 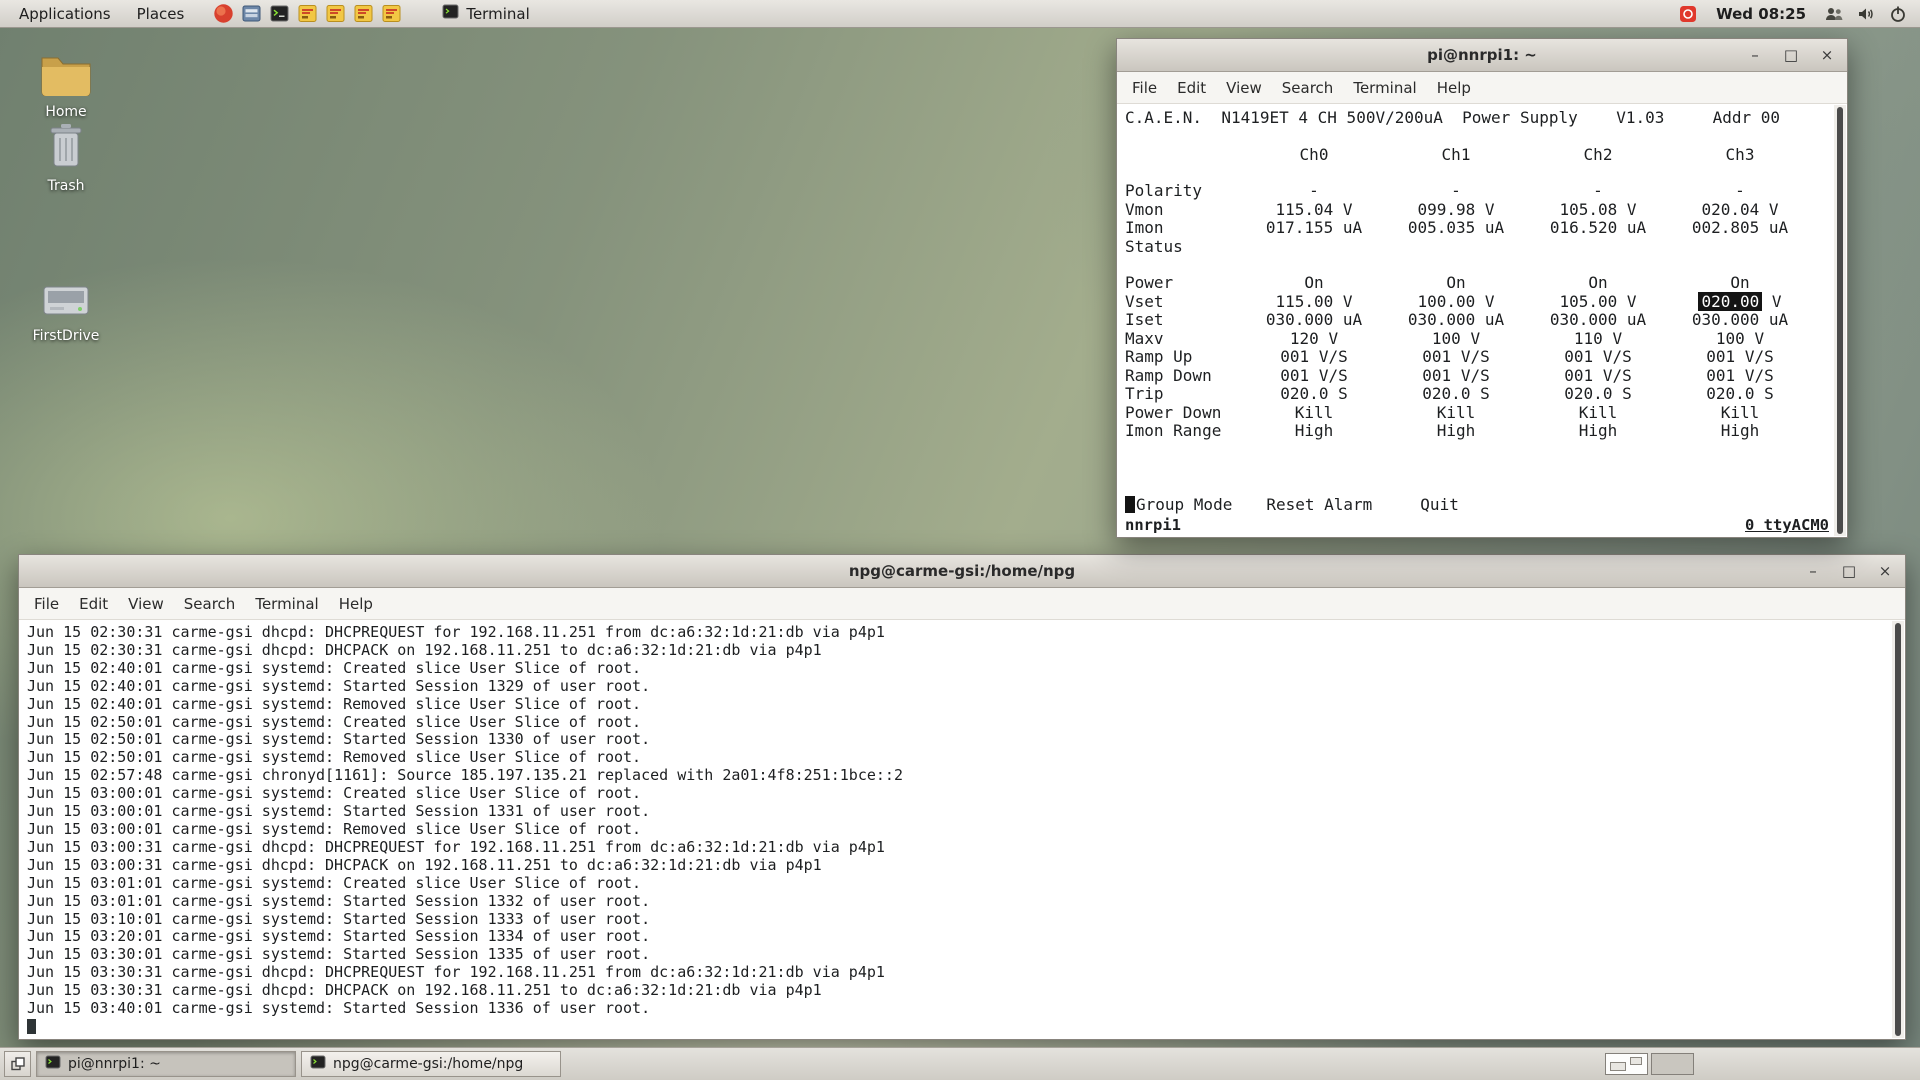 I want to click on power-icon, so click(x=1898, y=14).